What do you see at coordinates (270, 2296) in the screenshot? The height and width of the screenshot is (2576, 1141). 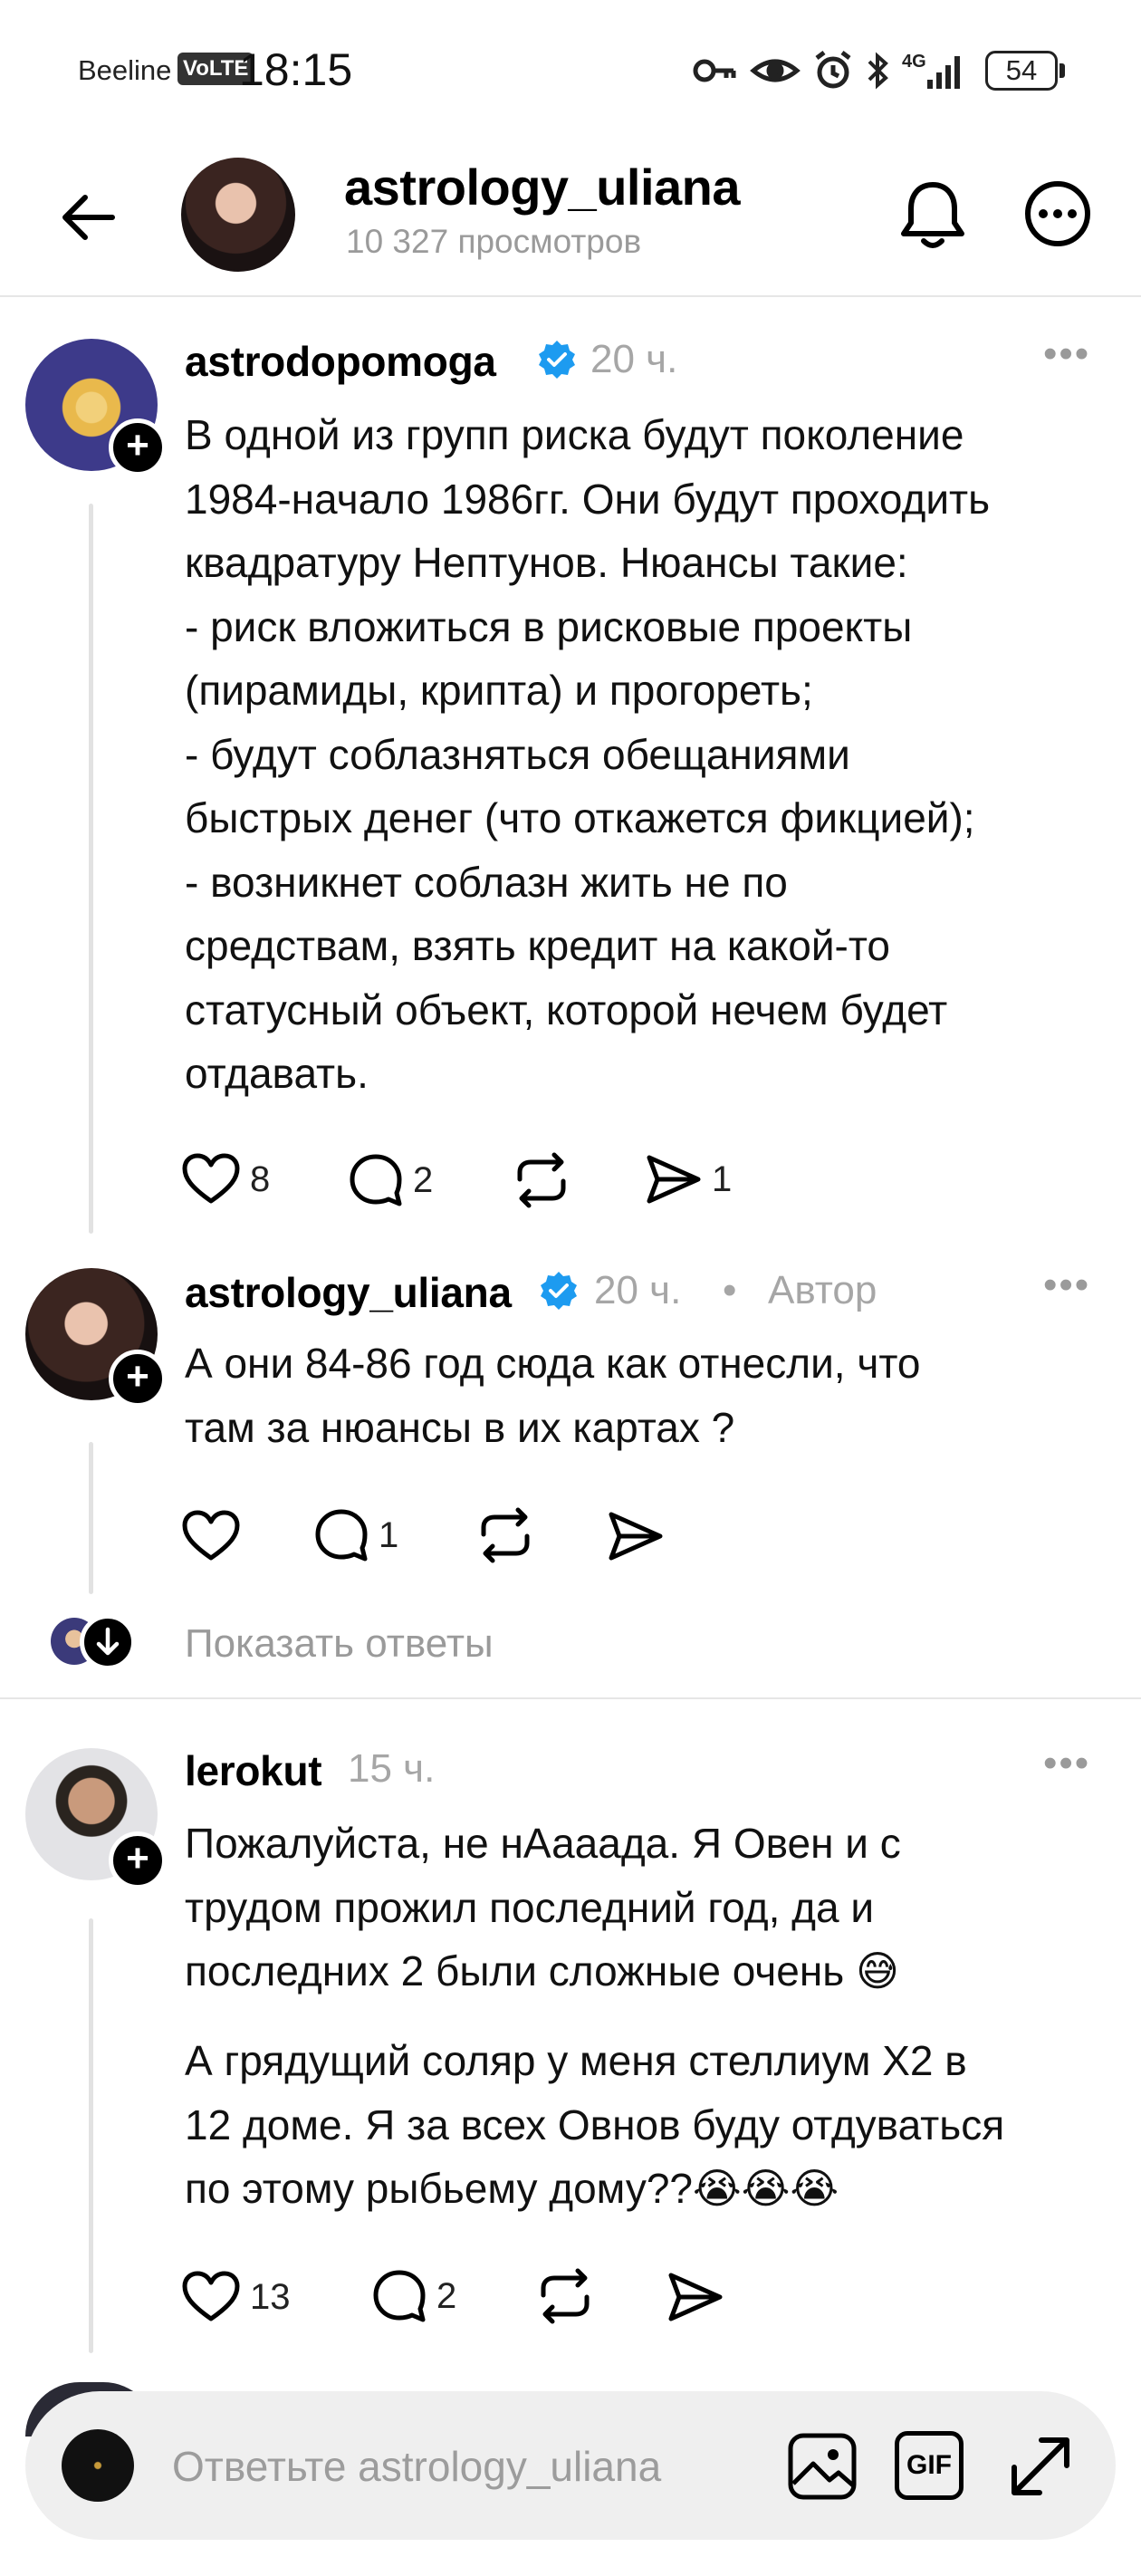 I see `like-count: 13` at bounding box center [270, 2296].